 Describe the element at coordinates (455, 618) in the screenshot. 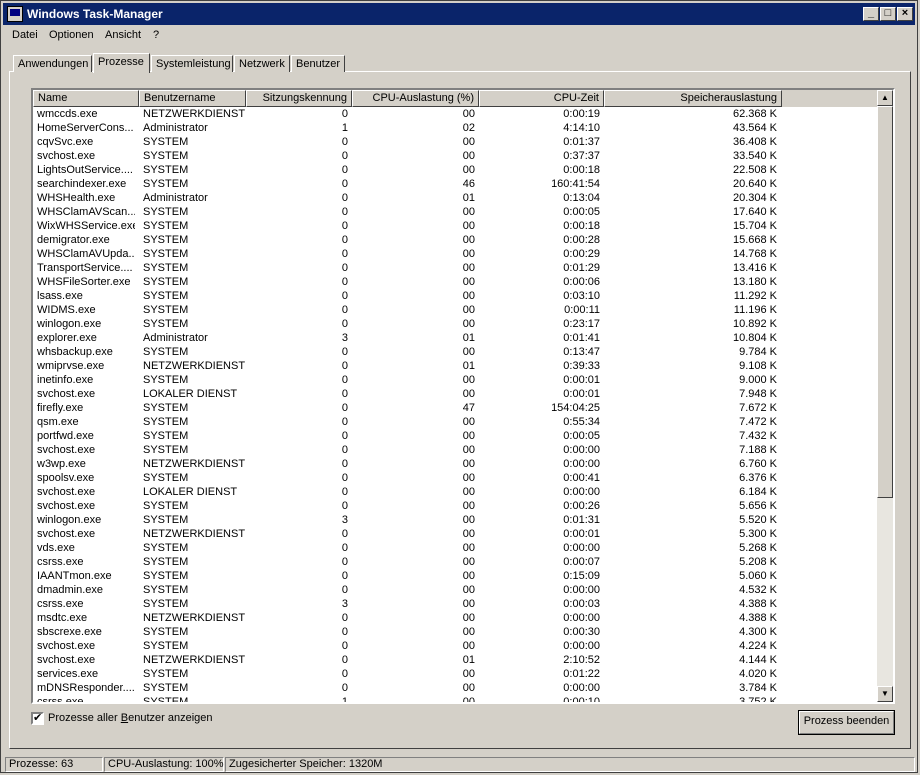

I see `table-row: msdtc.exe NETZWERKDIENST 0 00 0:00:00 4.388 K` at that location.